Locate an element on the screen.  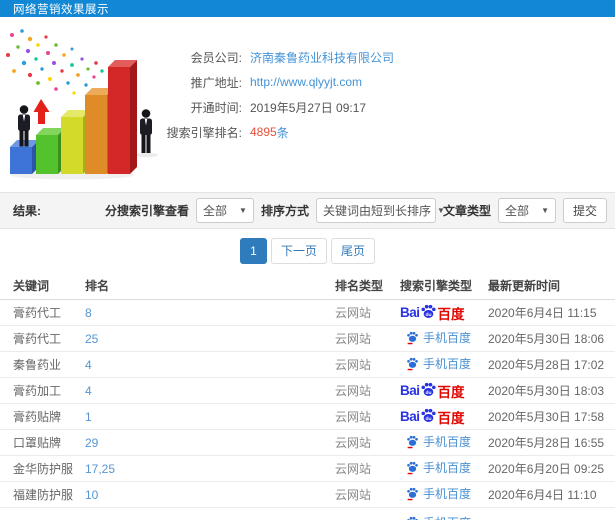
promo-url-label: 推广地址: is located at coordinates (216, 82).